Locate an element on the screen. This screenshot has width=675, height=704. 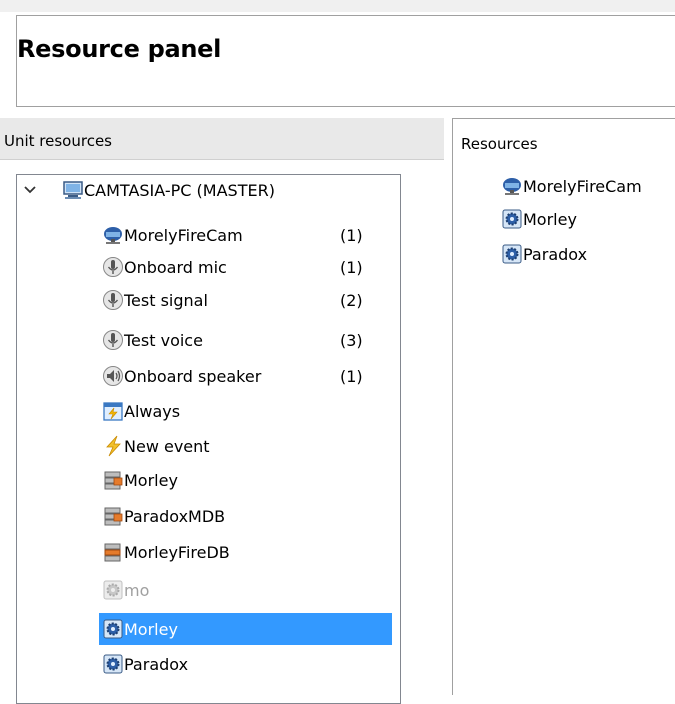
tree-item-paradoxmdb: ParadoxMDB is located at coordinates (163, 516).